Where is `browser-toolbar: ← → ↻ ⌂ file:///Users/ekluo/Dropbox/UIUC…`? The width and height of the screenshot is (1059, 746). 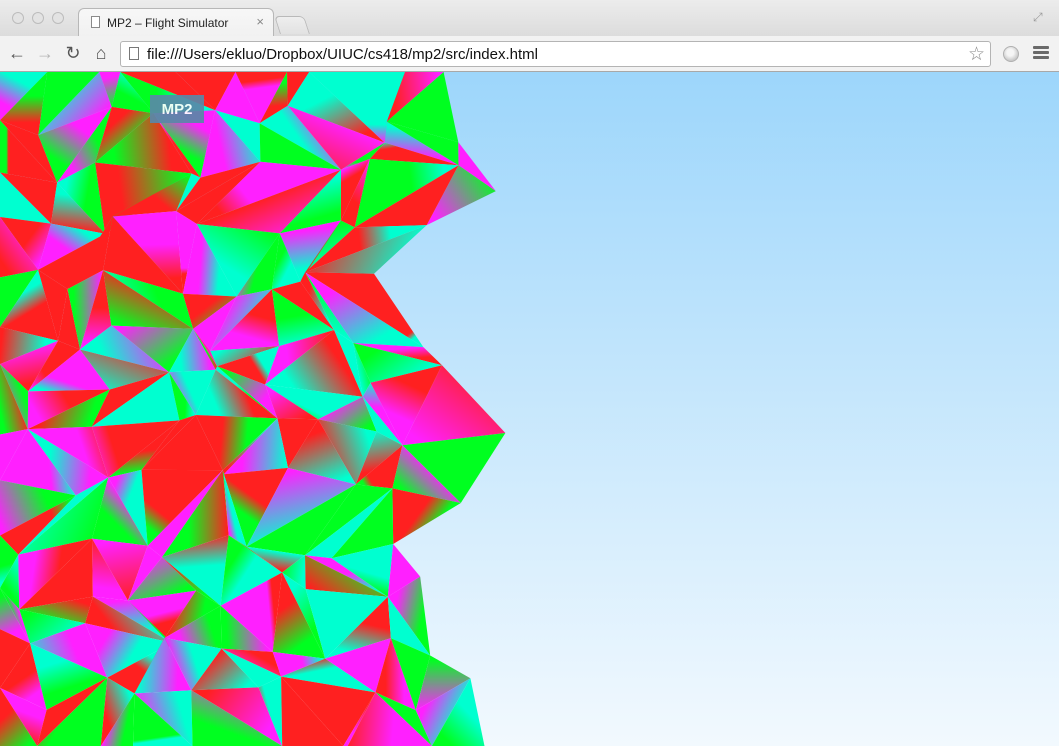 browser-toolbar: ← → ↻ ⌂ file:///Users/ekluo/Dropbox/UIUC… is located at coordinates (529, 54).